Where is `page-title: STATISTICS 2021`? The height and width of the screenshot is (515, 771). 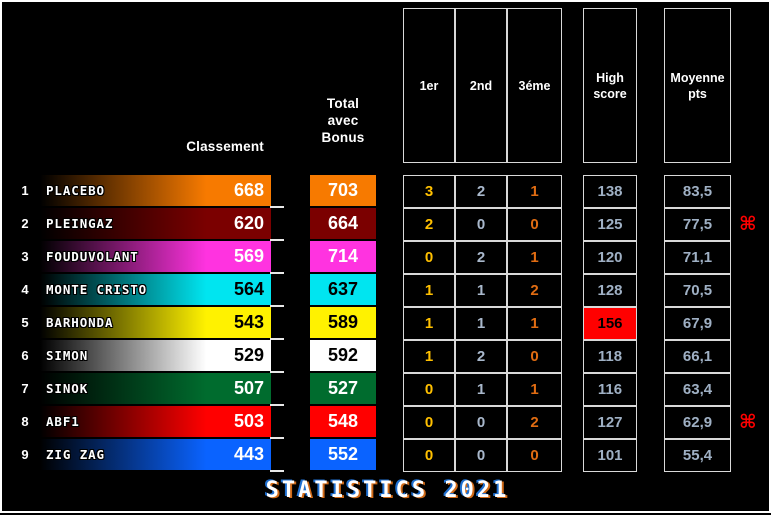 page-title: STATISTICS 2021 is located at coordinates (387, 490).